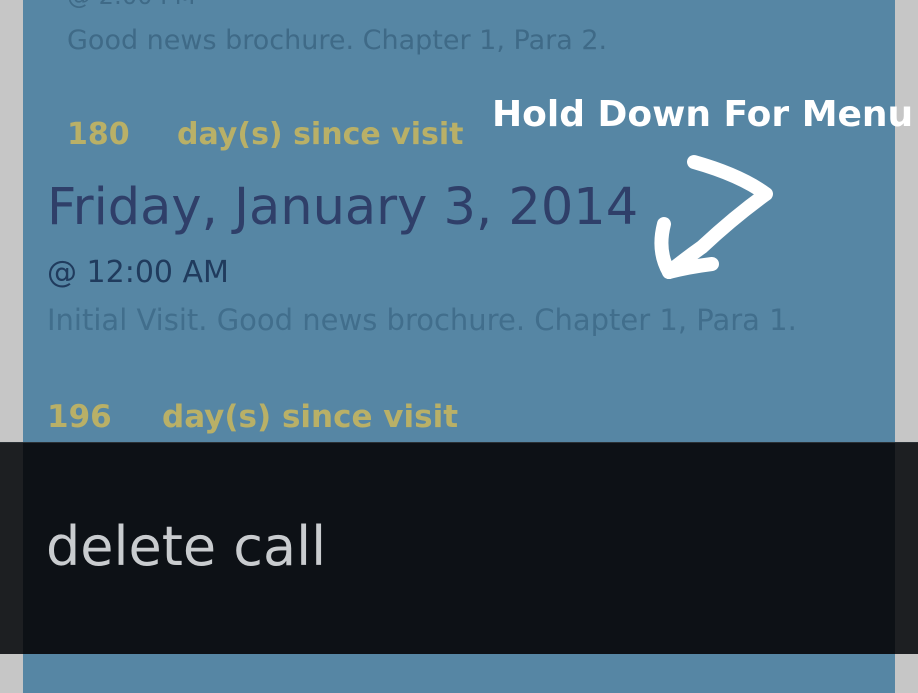 Image resolution: width=918 pixels, height=693 pixels. What do you see at coordinates (131, 5) in the screenshot?
I see `previous-visit-time: @ 2:00 PM` at bounding box center [131, 5].